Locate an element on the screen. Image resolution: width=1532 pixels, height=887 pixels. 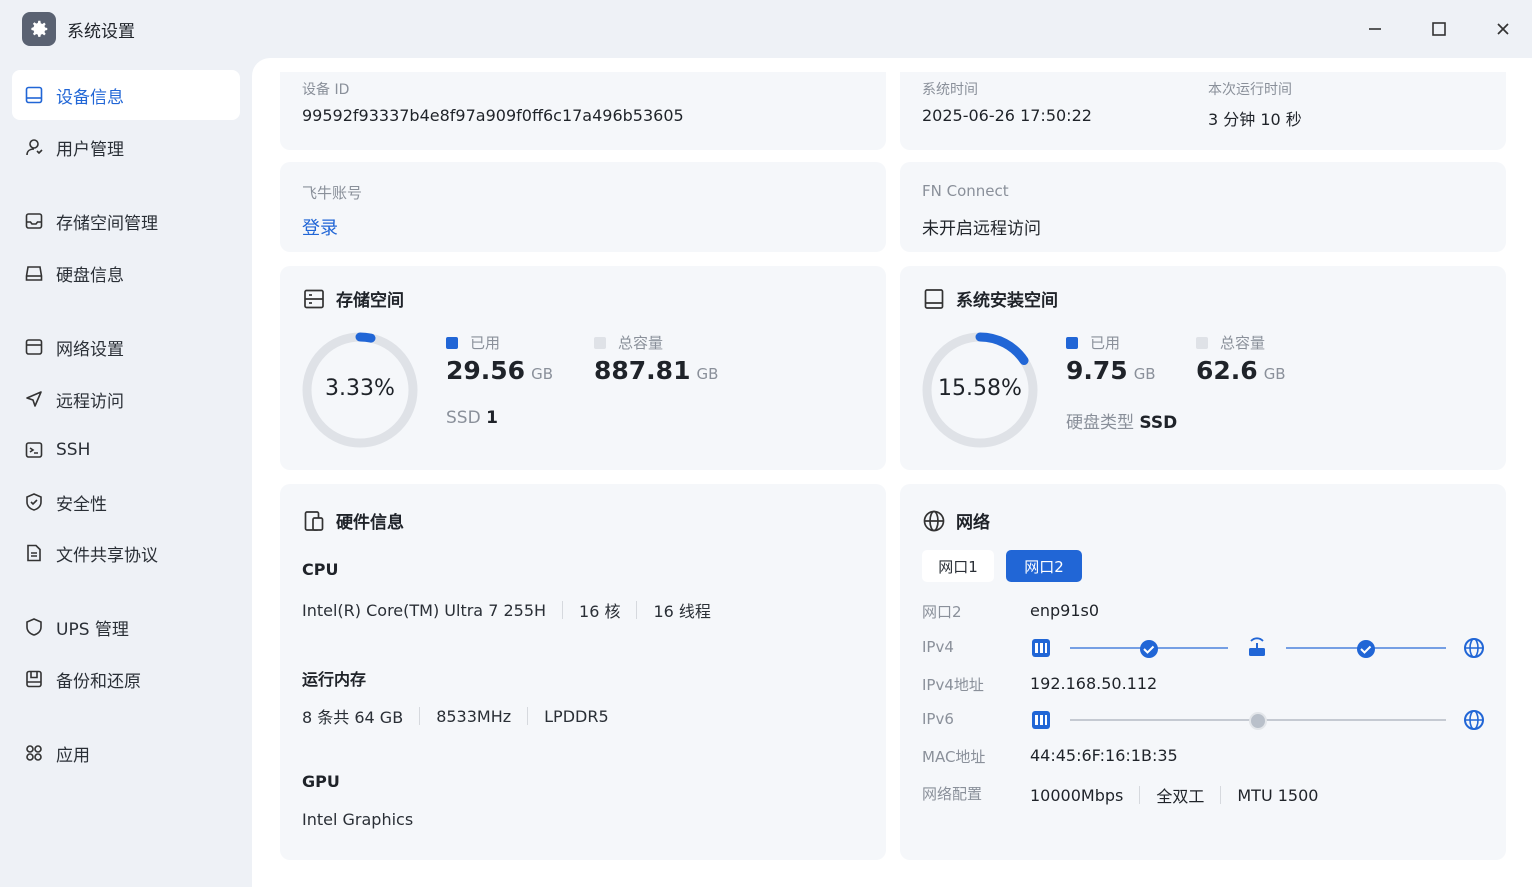
system-used-value: 9.75 GB is located at coordinates (1111, 370).